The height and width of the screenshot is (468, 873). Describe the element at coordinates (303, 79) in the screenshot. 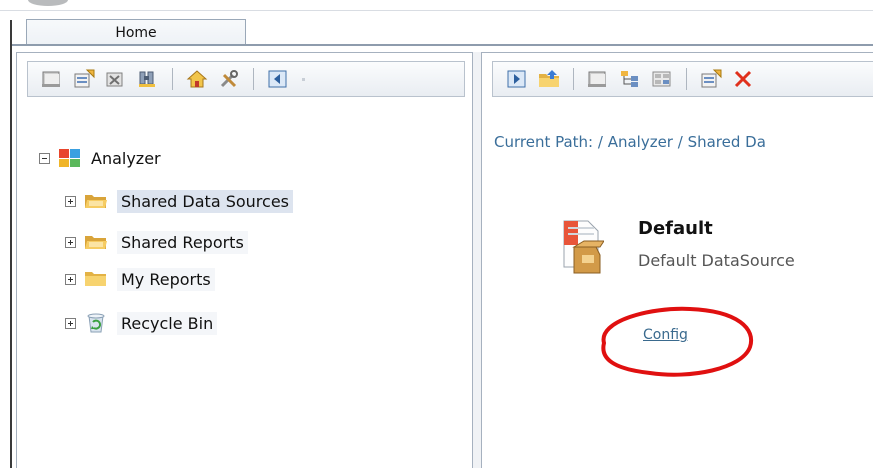

I see `toolbar-gripper` at that location.